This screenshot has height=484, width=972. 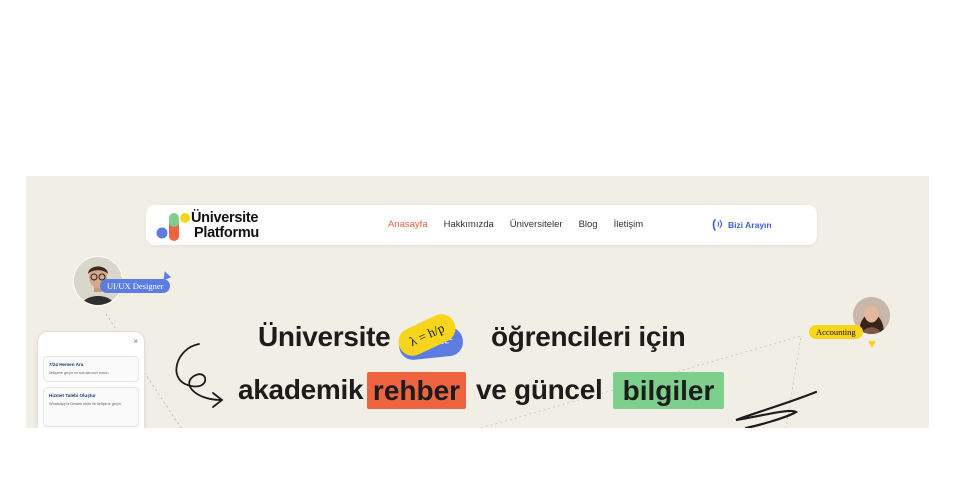 I want to click on scribble-icon, so click(x=776, y=409).